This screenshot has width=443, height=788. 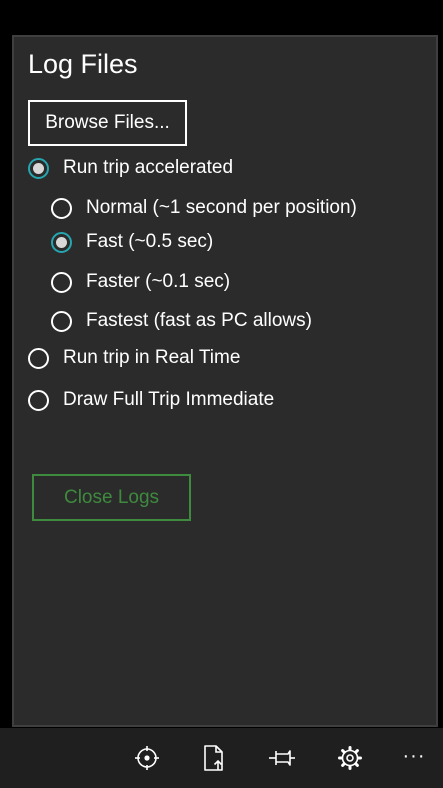 I want to click on radio-run-trip-accelerated: Run trip accelerated, so click(x=130, y=168).